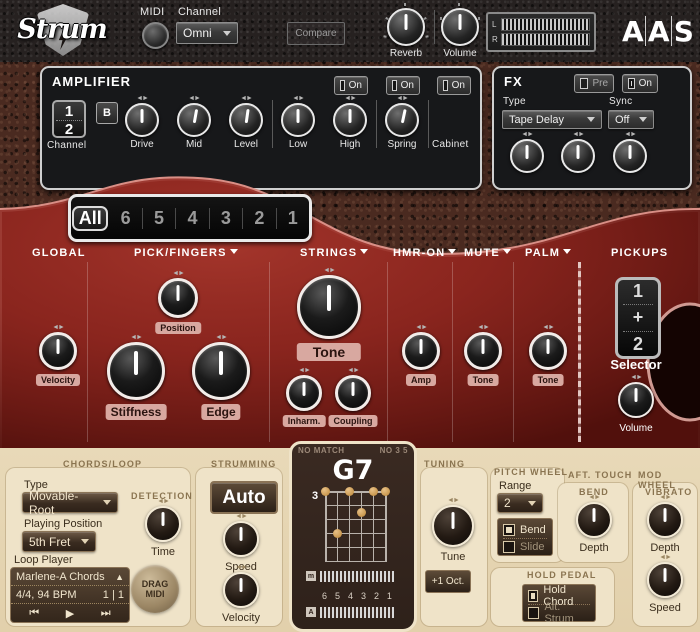 Image resolution: width=700 pixels, height=632 pixels. What do you see at coordinates (350, 144) in the screenshot?
I see `amp-high-label: High` at bounding box center [350, 144].